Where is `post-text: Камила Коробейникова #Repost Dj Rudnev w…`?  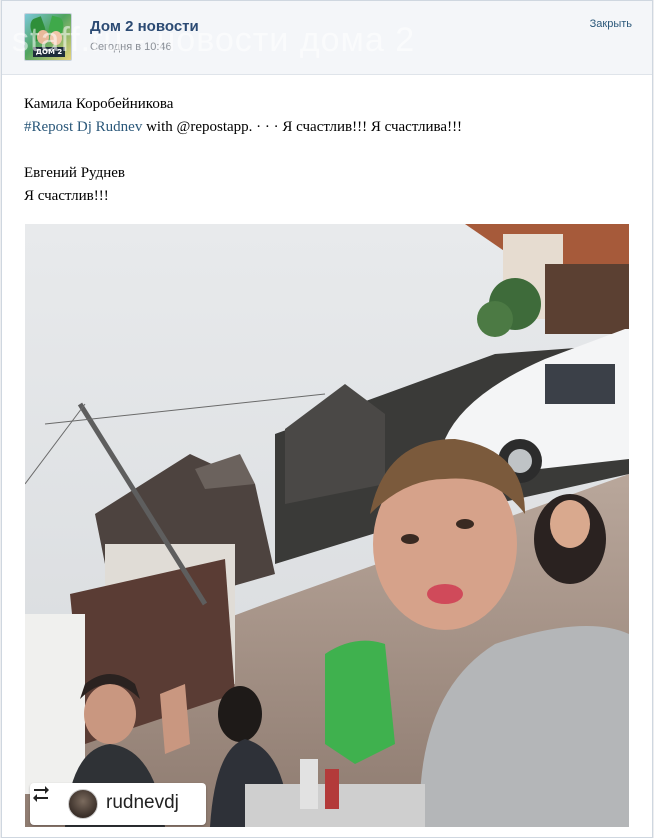 post-text: Камила Коробейникова #Repost Dj Rudnev w… is located at coordinates (329, 150).